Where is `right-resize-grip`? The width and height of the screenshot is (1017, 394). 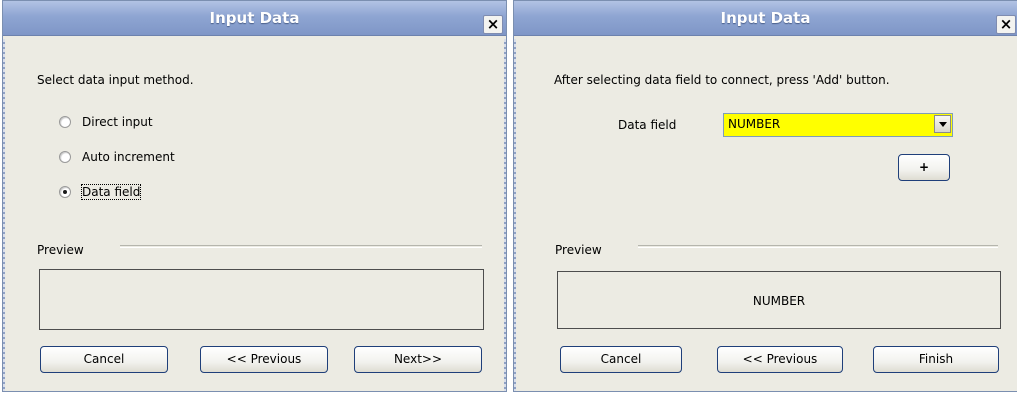 right-resize-grip is located at coordinates (505, 215).